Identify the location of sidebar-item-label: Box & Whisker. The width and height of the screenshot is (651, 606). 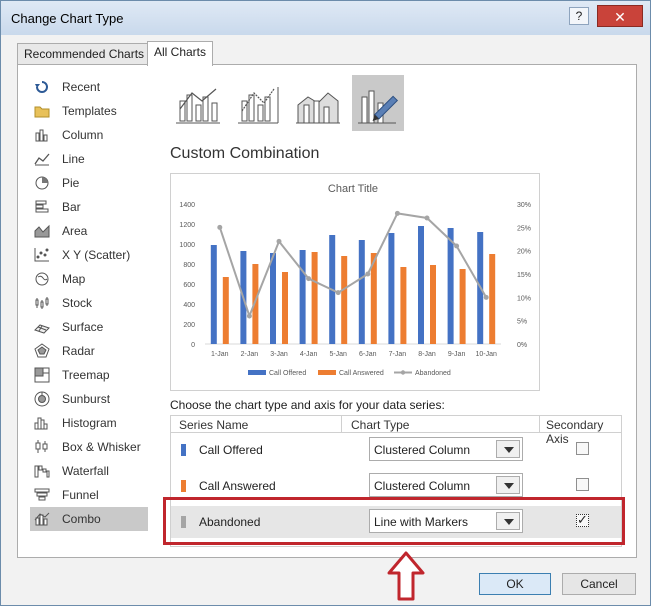
(101, 447).